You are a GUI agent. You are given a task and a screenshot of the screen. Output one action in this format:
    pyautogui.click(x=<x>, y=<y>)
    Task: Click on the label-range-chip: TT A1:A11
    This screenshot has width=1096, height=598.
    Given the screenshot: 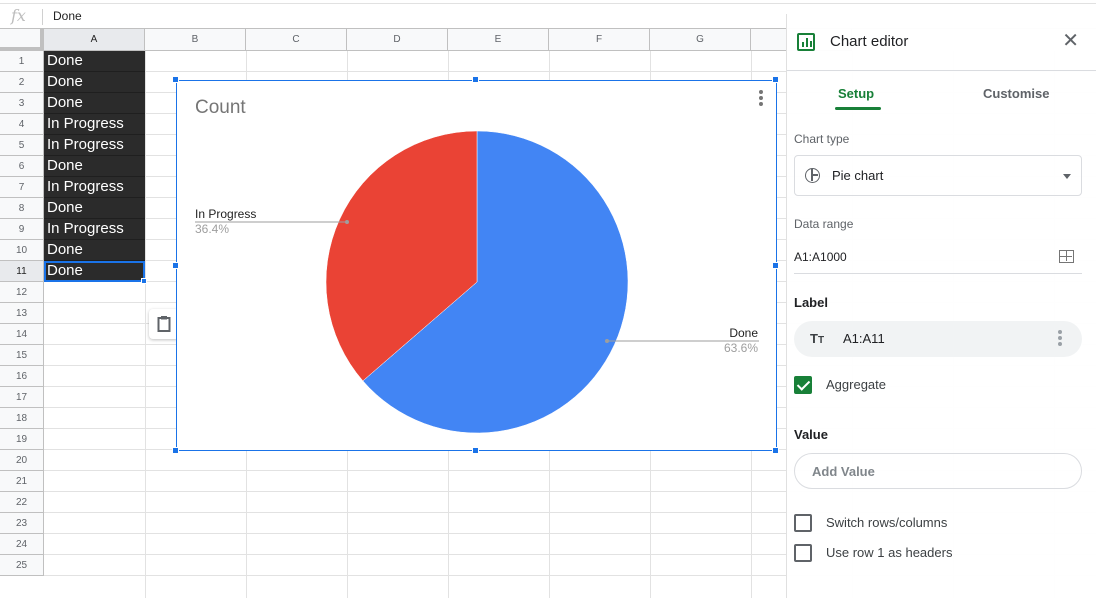 What is the action you would take?
    pyautogui.click(x=938, y=339)
    